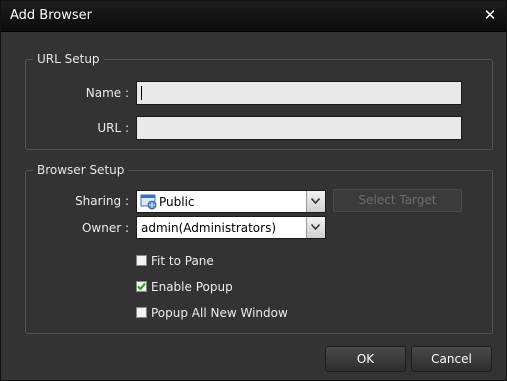 The width and height of the screenshot is (507, 381). What do you see at coordinates (102, 201) in the screenshot?
I see `sharing-label: Sharing :` at bounding box center [102, 201].